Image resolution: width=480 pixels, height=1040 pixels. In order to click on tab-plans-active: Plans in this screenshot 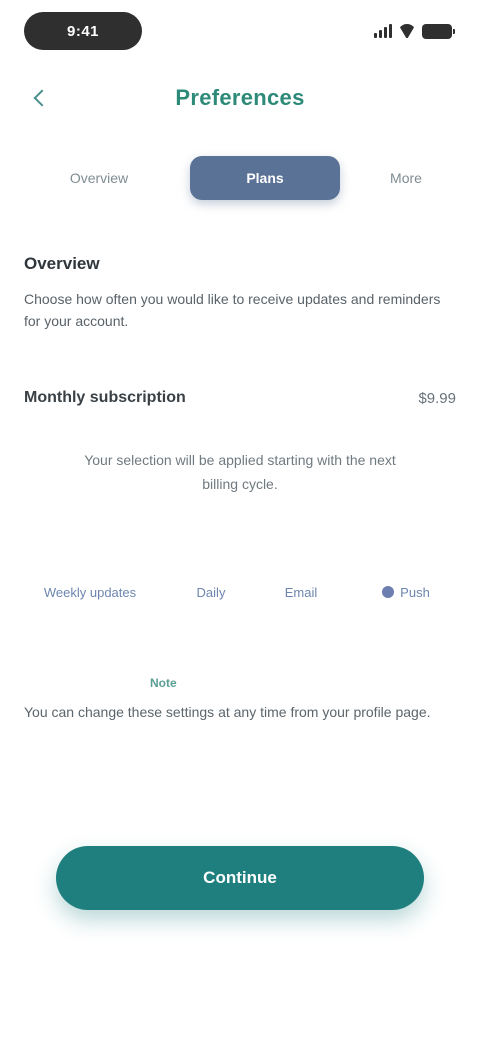, I will do `click(265, 178)`.